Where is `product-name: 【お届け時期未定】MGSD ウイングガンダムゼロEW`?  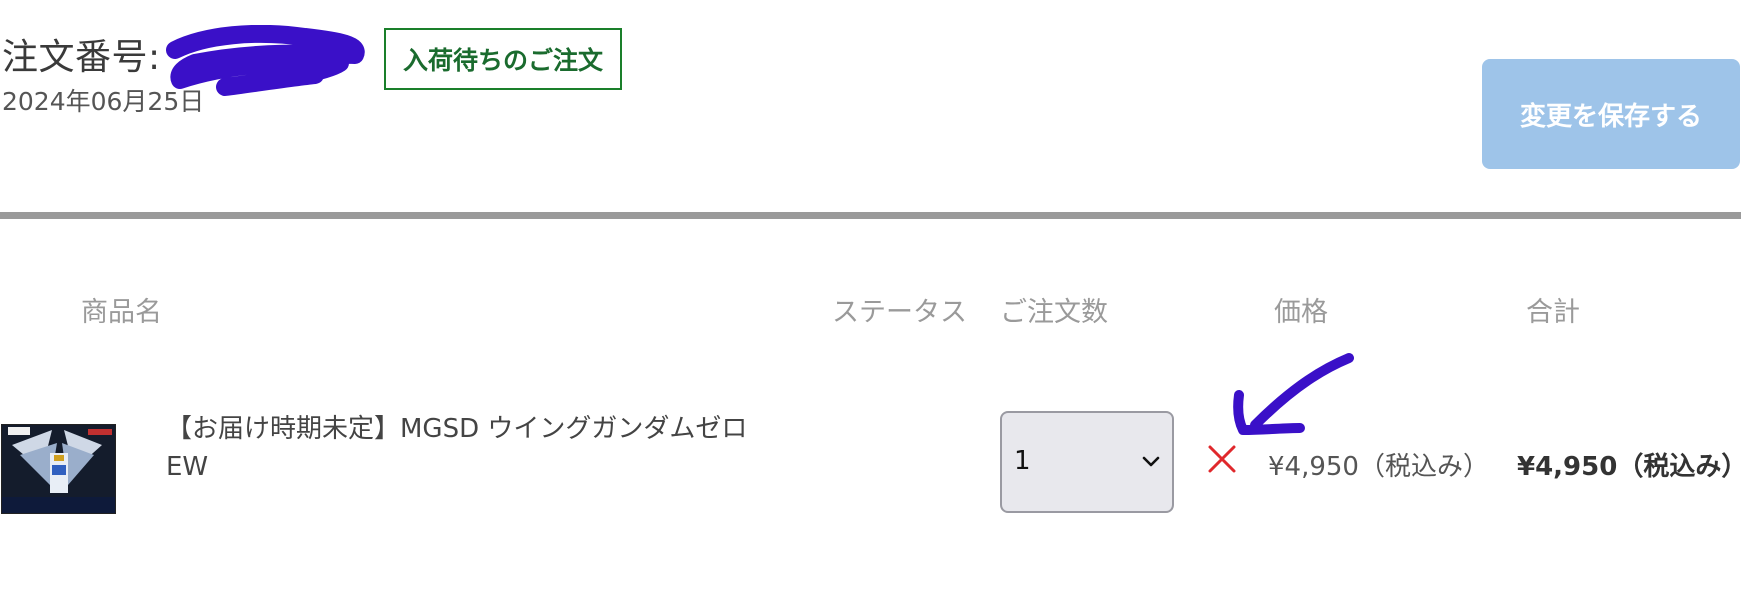
product-name: 【お届け時期未定】MGSD ウイングガンダムゼロEW is located at coordinates (476, 448).